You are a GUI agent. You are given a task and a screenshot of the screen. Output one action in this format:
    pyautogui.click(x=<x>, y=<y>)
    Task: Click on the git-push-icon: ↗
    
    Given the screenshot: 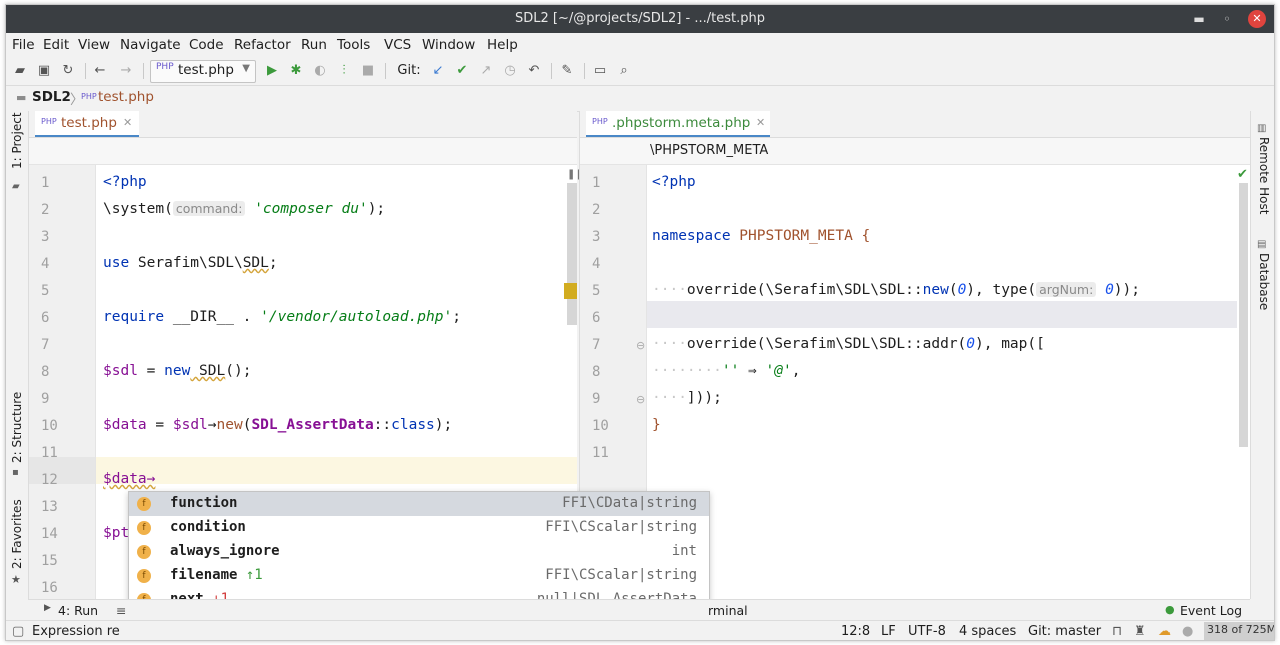 What is the action you would take?
    pyautogui.click(x=486, y=71)
    